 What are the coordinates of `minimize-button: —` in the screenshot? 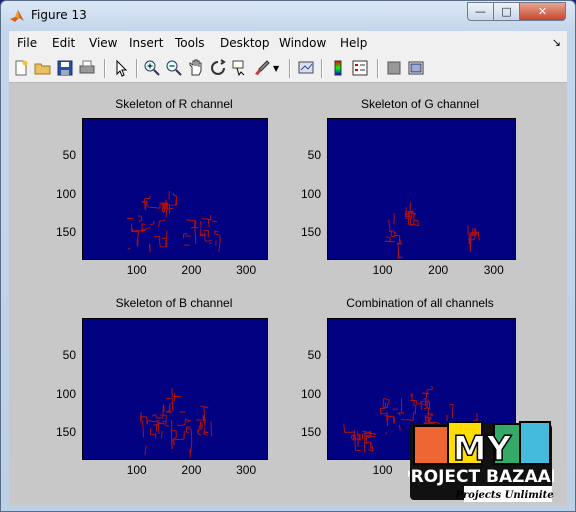 It's located at (480, 11).